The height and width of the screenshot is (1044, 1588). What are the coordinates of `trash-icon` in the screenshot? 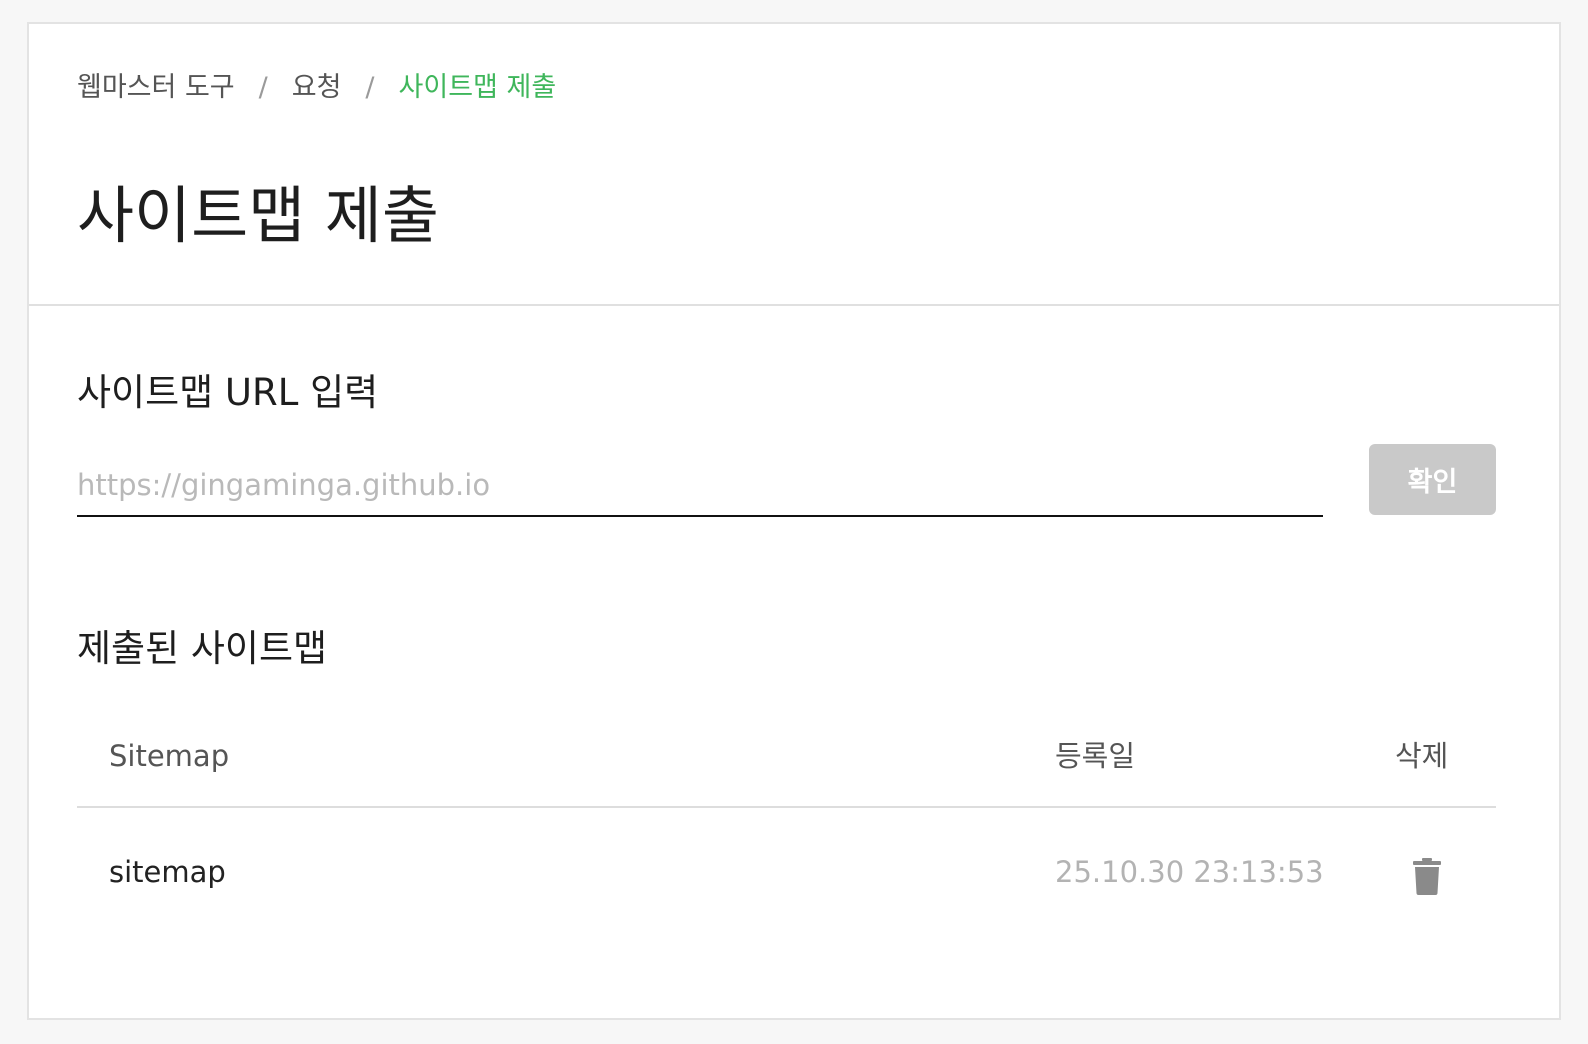 It's located at (1427, 876).